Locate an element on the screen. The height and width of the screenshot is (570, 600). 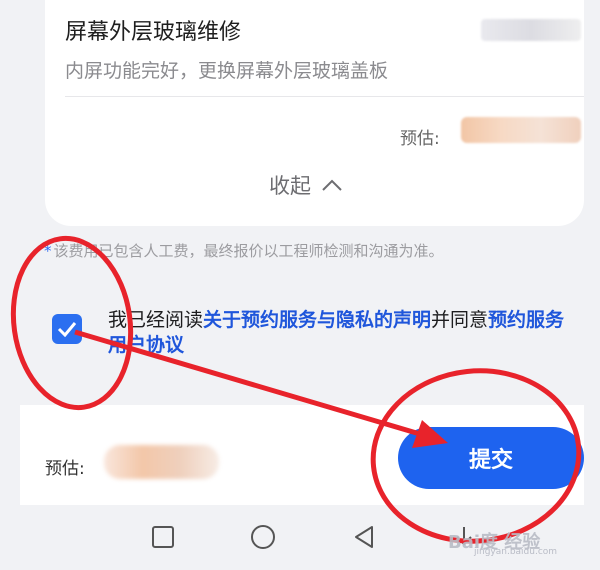
recent-apps-button is located at coordinates (163, 537).